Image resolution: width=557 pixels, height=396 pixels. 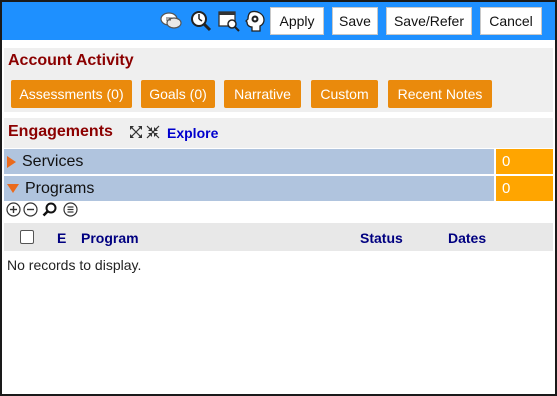 I want to click on expand-all-icon, so click(x=136, y=132).